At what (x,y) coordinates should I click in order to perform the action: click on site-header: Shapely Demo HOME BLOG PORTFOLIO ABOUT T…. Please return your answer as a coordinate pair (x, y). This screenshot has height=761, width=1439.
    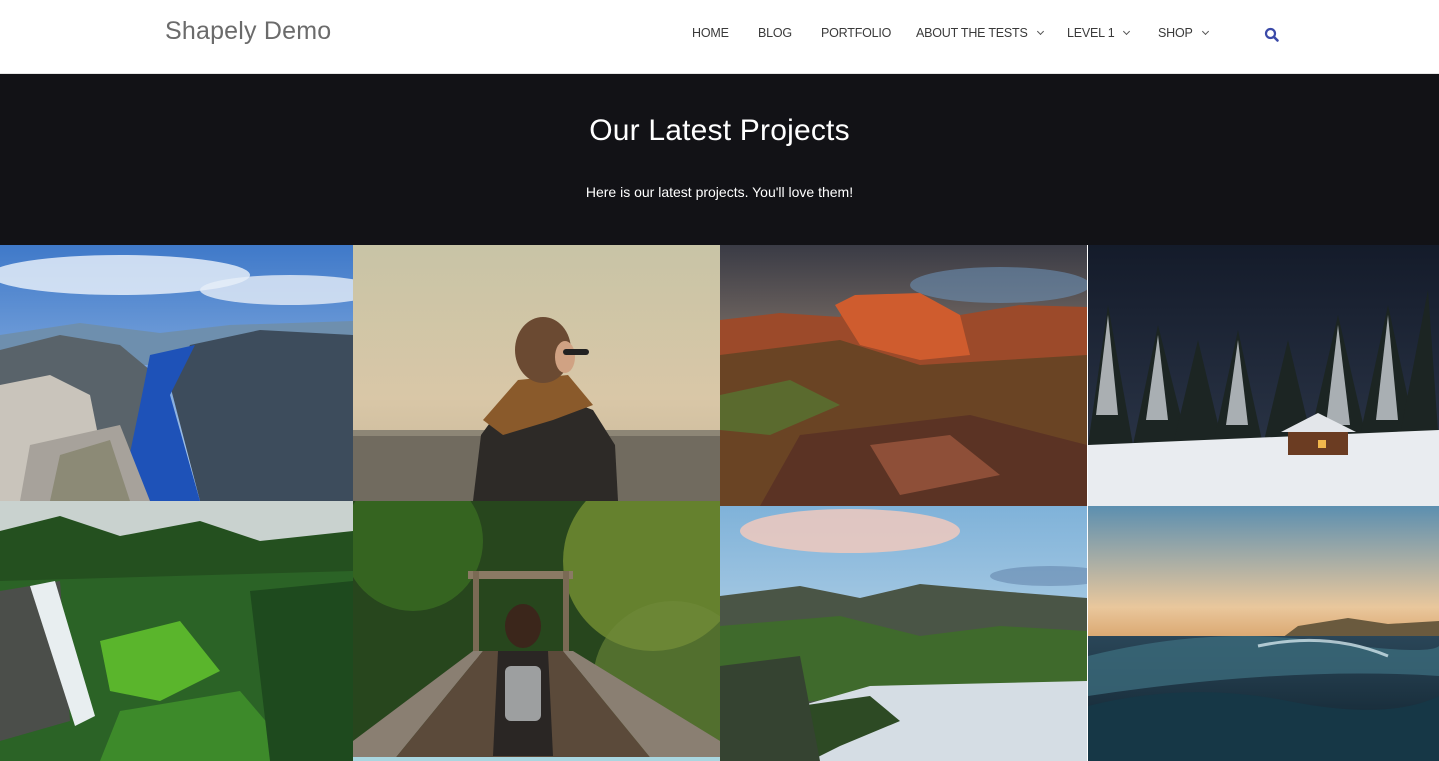
    Looking at the image, I should click on (719, 37).